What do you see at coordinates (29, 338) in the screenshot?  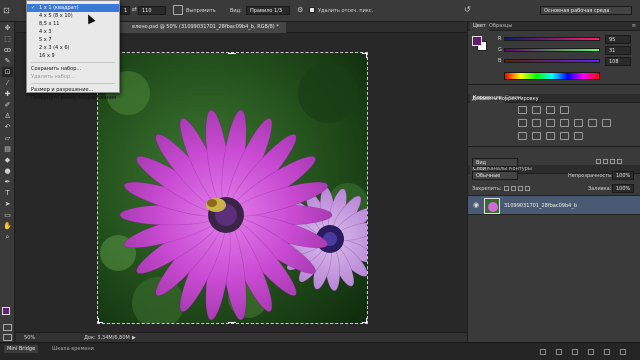 I see `zoom-level: 50%` at bounding box center [29, 338].